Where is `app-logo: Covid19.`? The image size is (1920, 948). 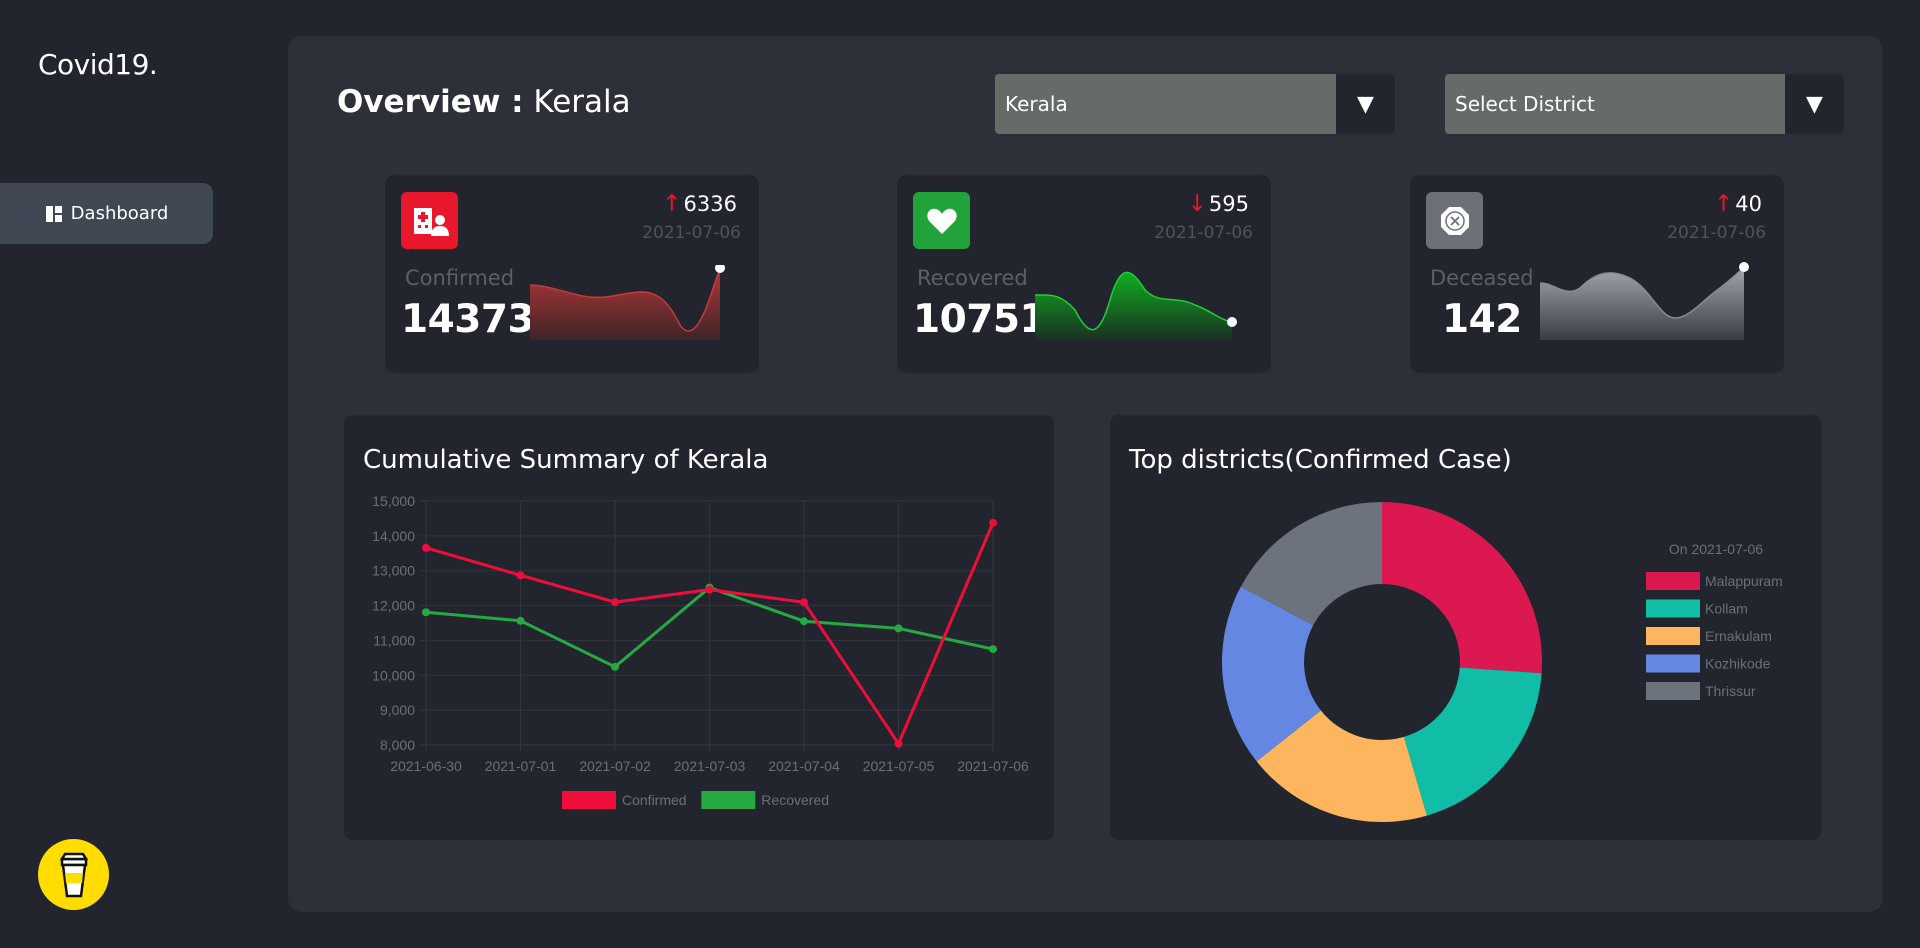 app-logo: Covid19. is located at coordinates (98, 64).